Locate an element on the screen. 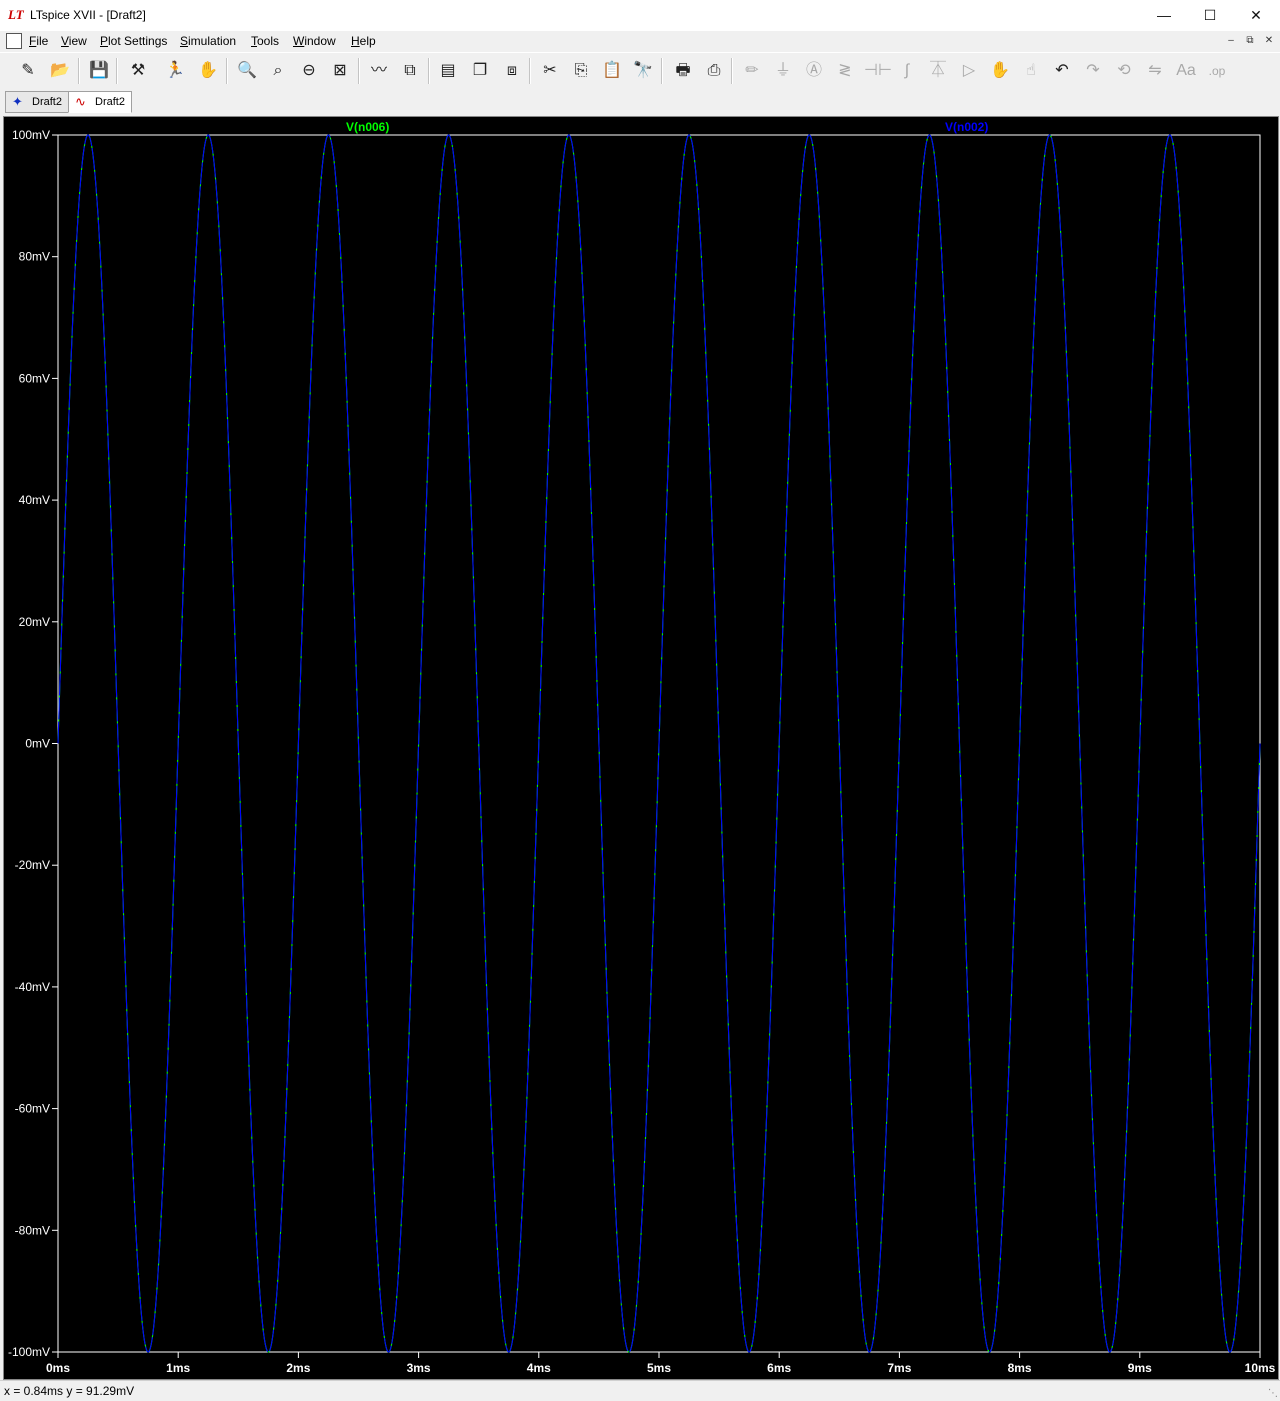 The height and width of the screenshot is (1401, 1280). move-icon: ✋ is located at coordinates (1000, 71).